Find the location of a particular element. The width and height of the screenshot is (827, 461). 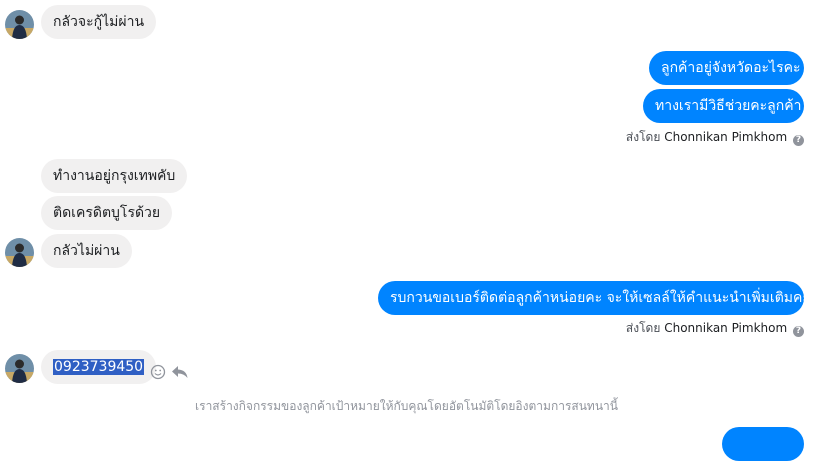

message-bubble-incoming: 0923739450 is located at coordinates (99, 367).